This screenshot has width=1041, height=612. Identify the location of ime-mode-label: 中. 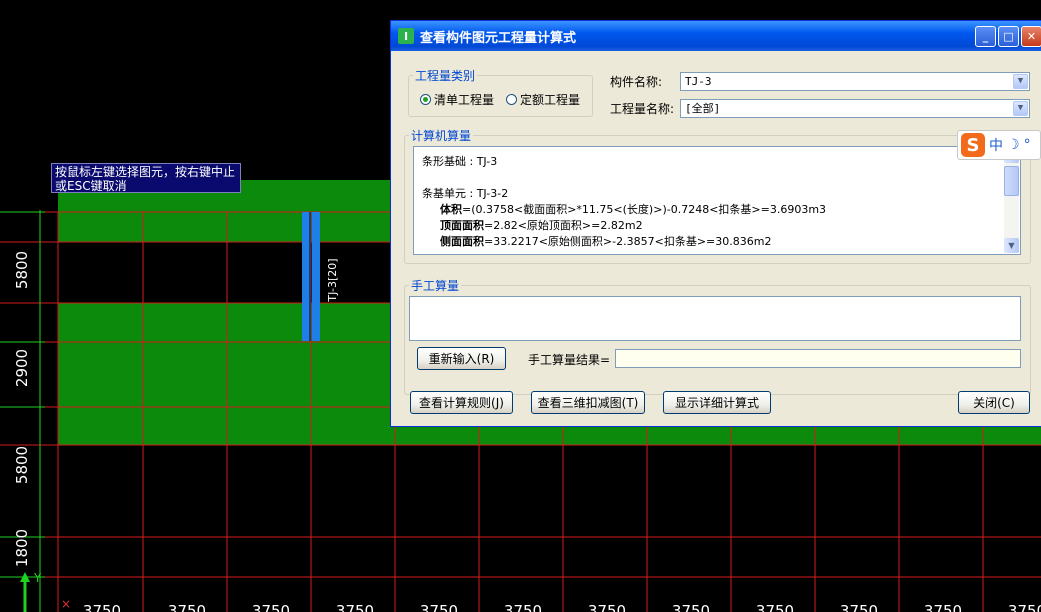
(996, 145).